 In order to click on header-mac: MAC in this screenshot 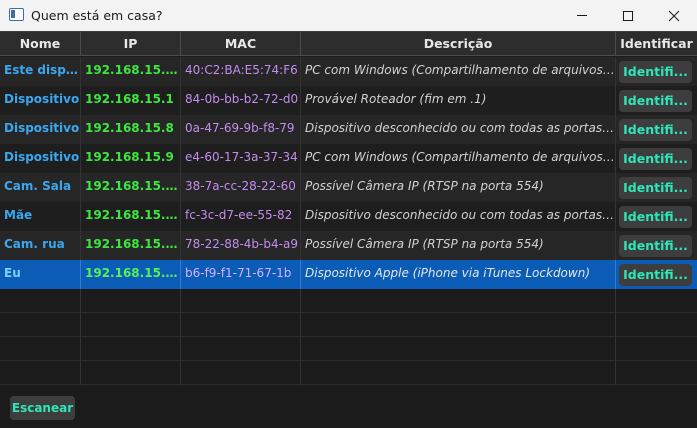, I will do `click(241, 44)`.